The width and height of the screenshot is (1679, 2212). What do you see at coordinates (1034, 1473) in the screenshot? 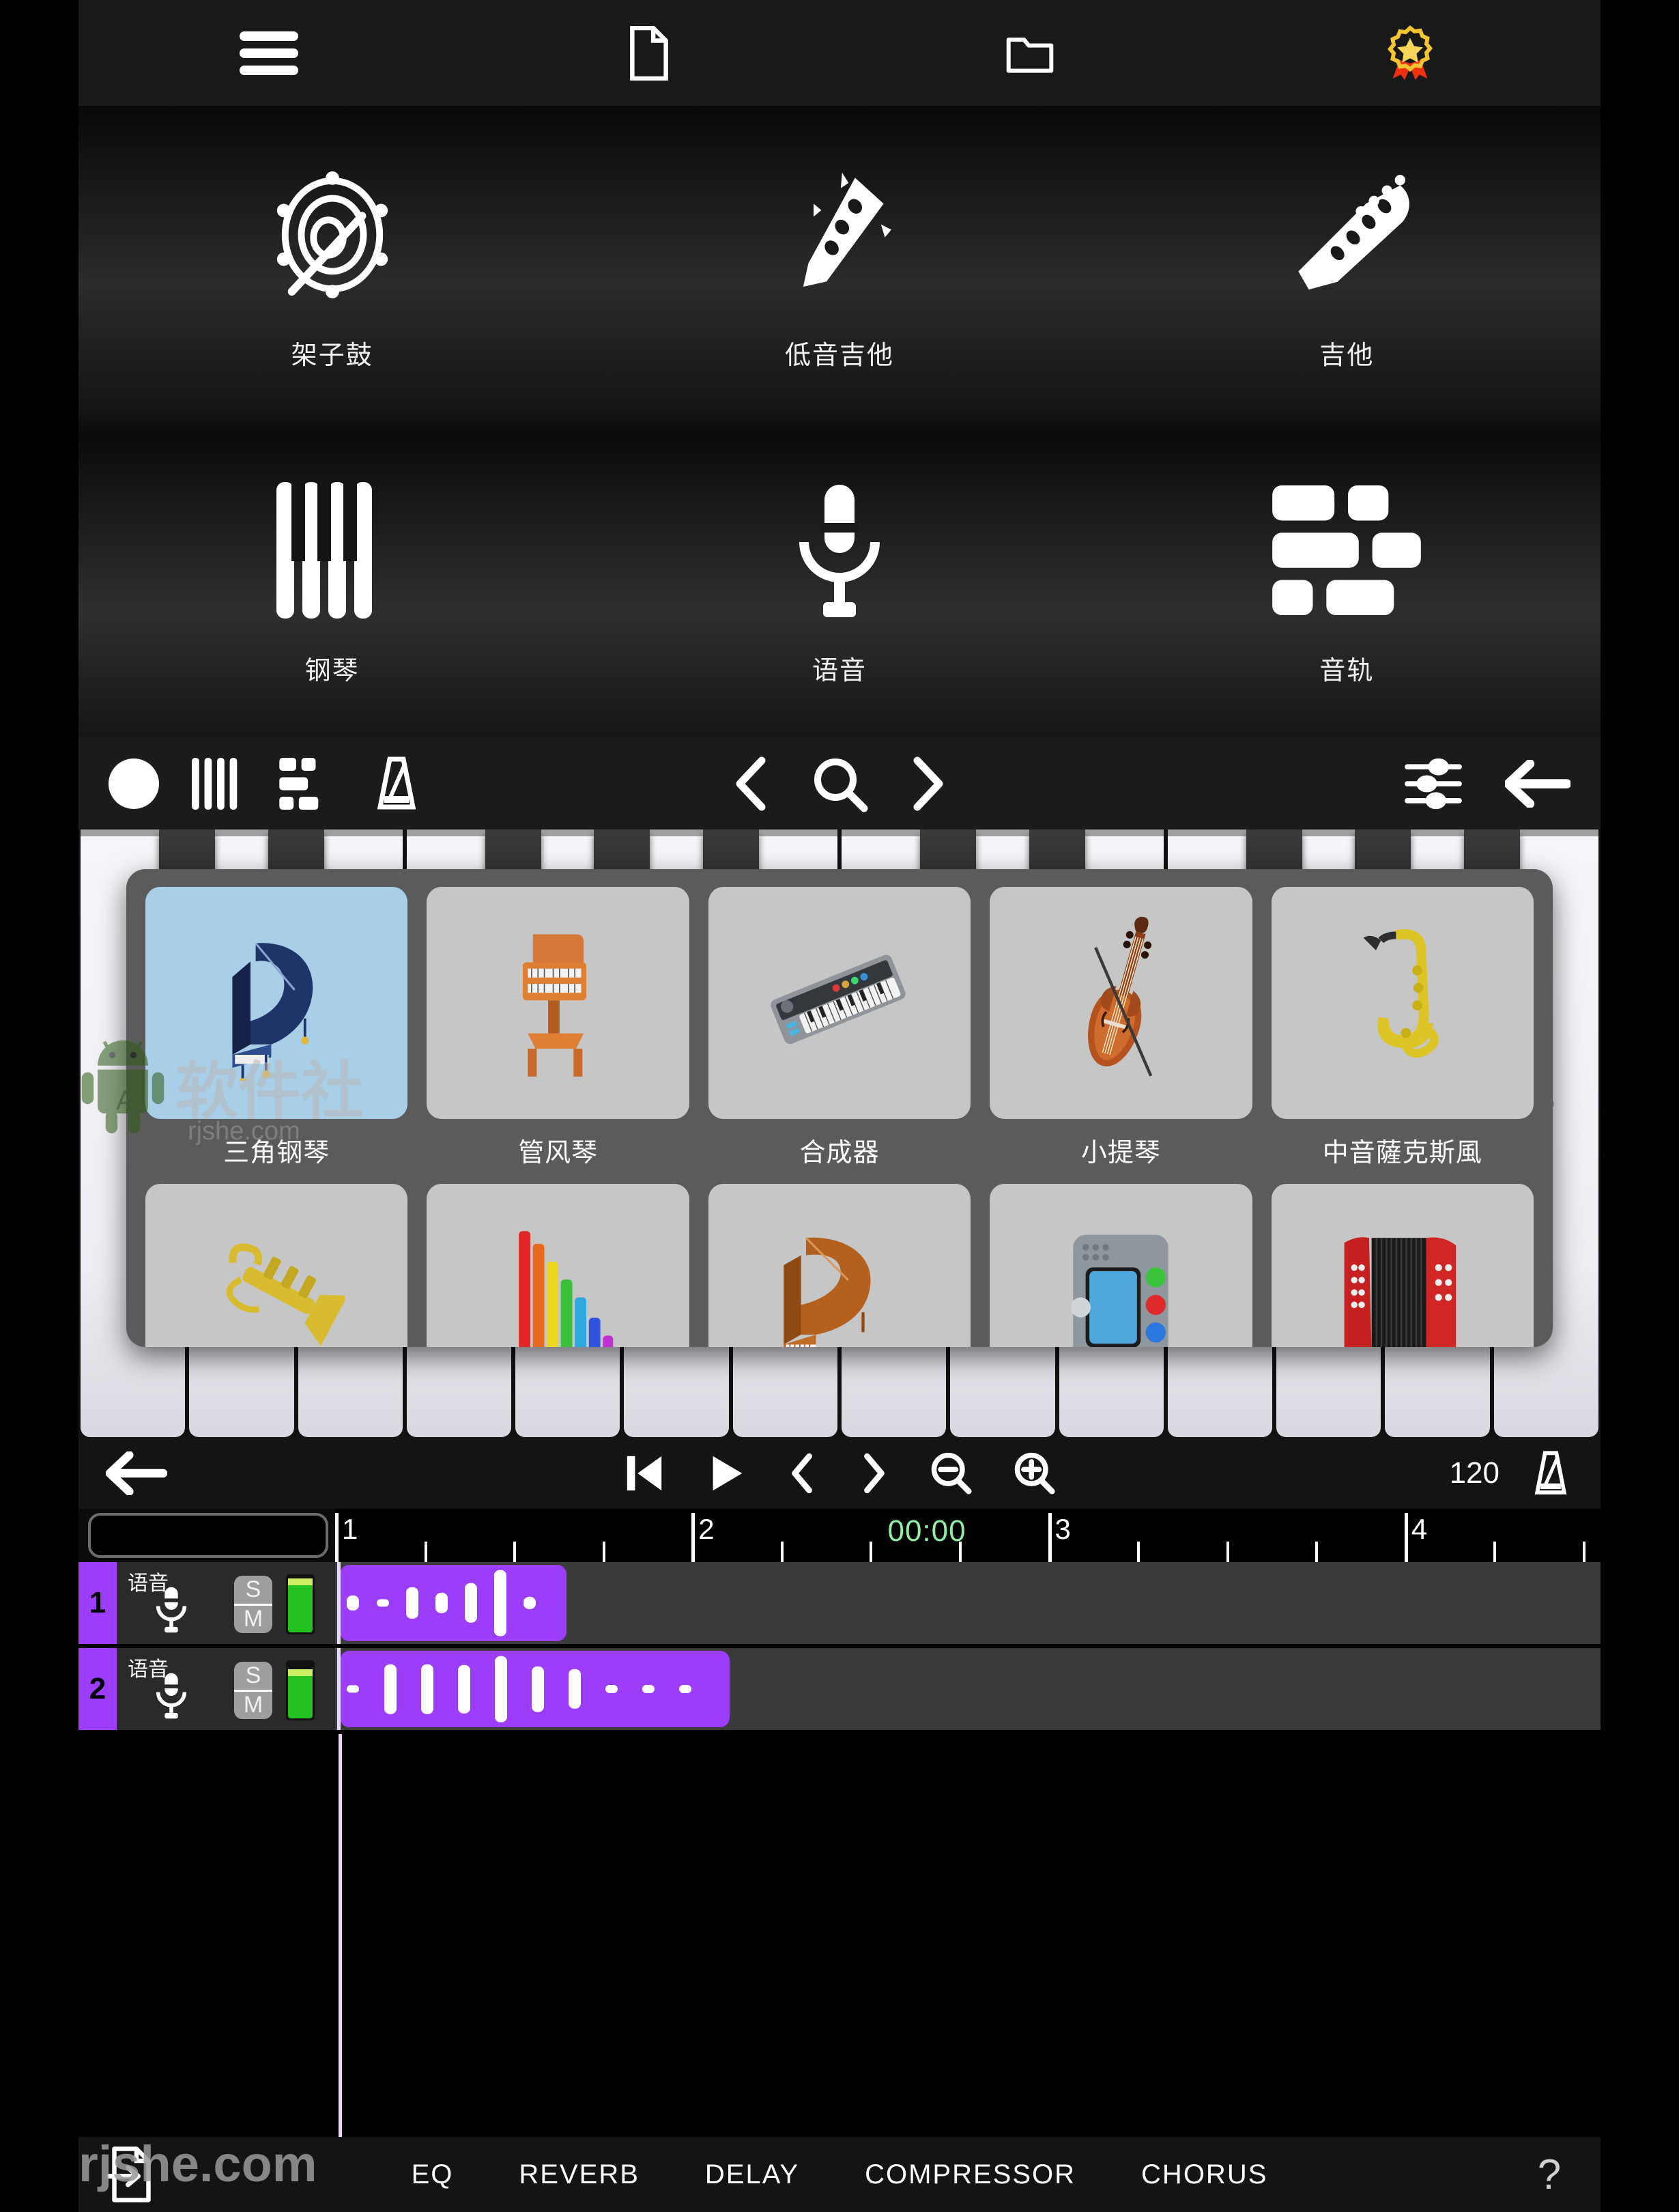
I see `zoom-in-icon` at bounding box center [1034, 1473].